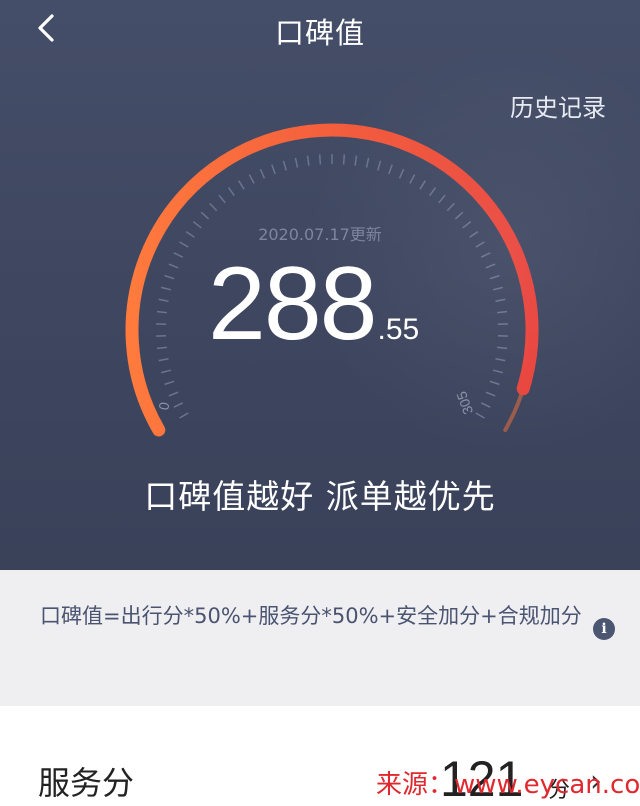  I want to click on formula-text: 口碑值=出行分*50%+服务分*50%+安全加分+合规加分, so click(311, 616).